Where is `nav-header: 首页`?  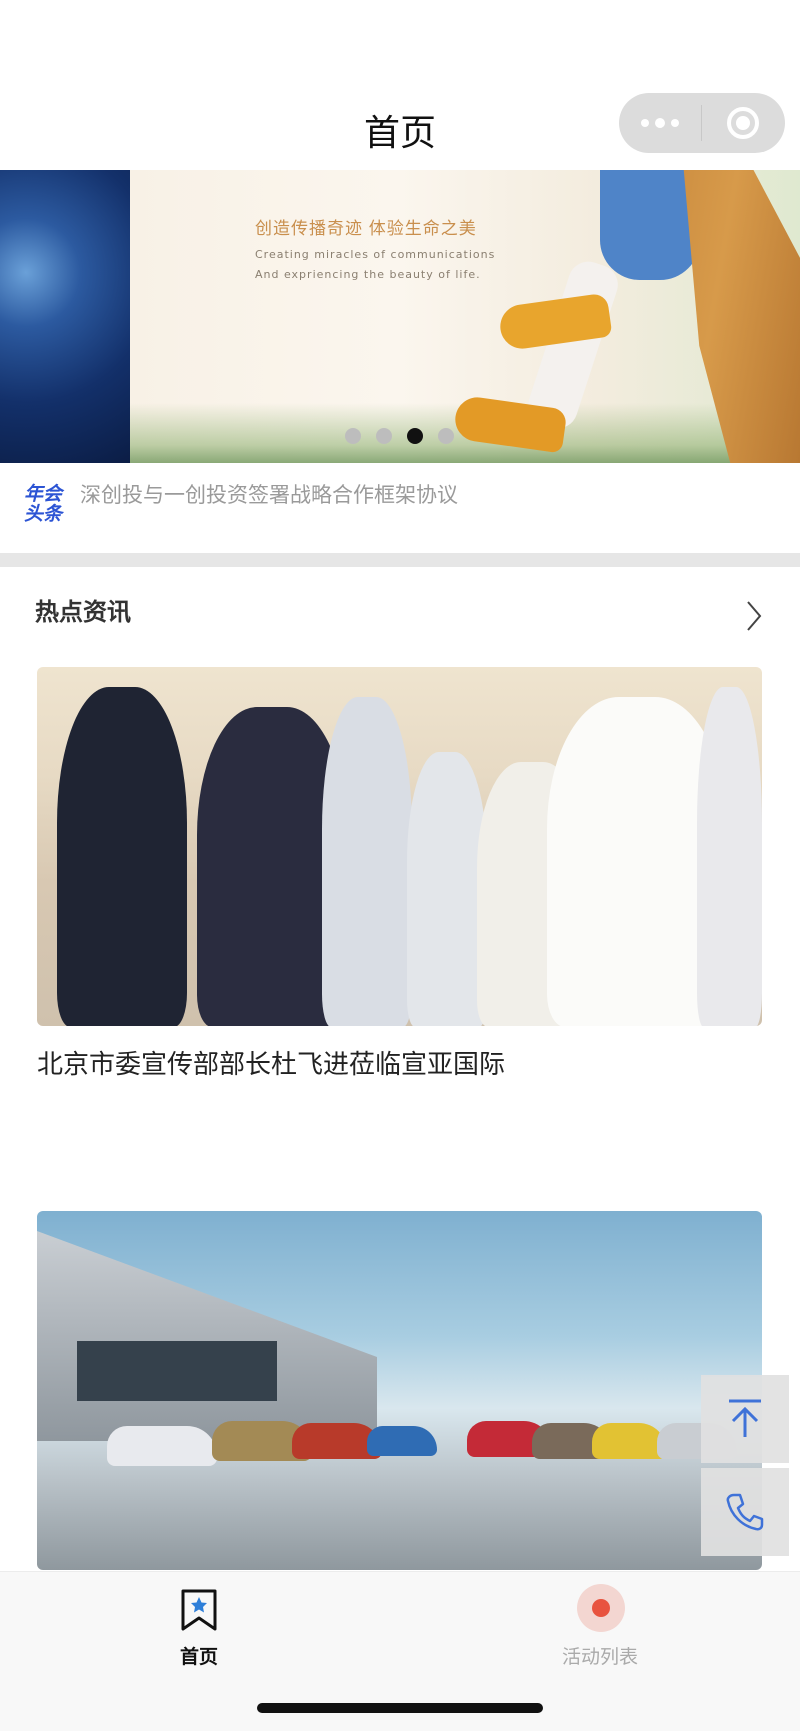 nav-header: 首页 is located at coordinates (400, 85).